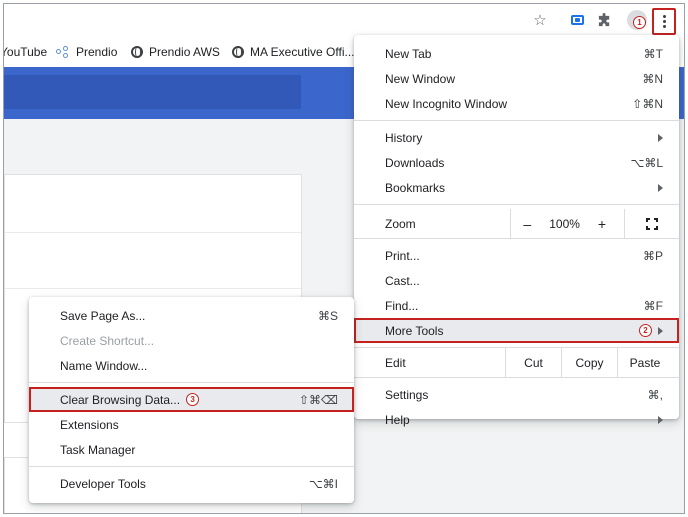 The width and height of the screenshot is (688, 517). I want to click on menu-item-settings: Settings ⌘,, so click(516, 394).